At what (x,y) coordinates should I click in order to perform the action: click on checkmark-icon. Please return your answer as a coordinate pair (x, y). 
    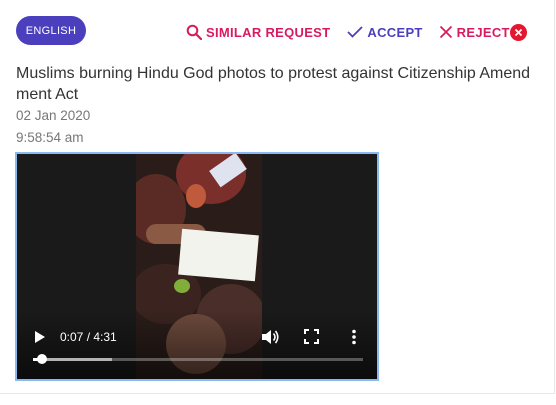
    Looking at the image, I should click on (355, 32).